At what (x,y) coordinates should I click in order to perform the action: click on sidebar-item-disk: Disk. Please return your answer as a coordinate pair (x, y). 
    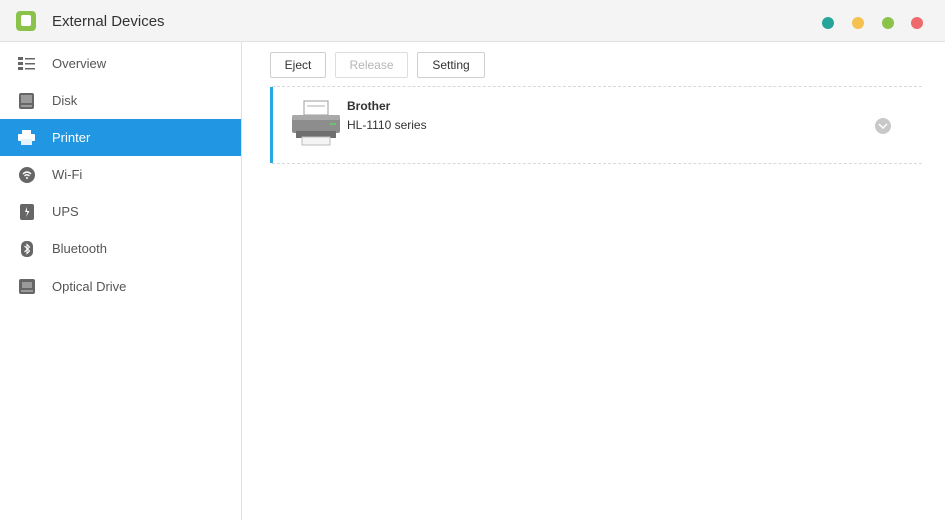
    Looking at the image, I should click on (120, 100).